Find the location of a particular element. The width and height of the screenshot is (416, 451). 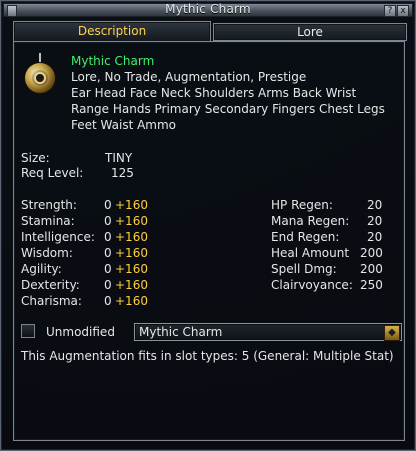

tab-strip: Description Lore is located at coordinates (210, 32).